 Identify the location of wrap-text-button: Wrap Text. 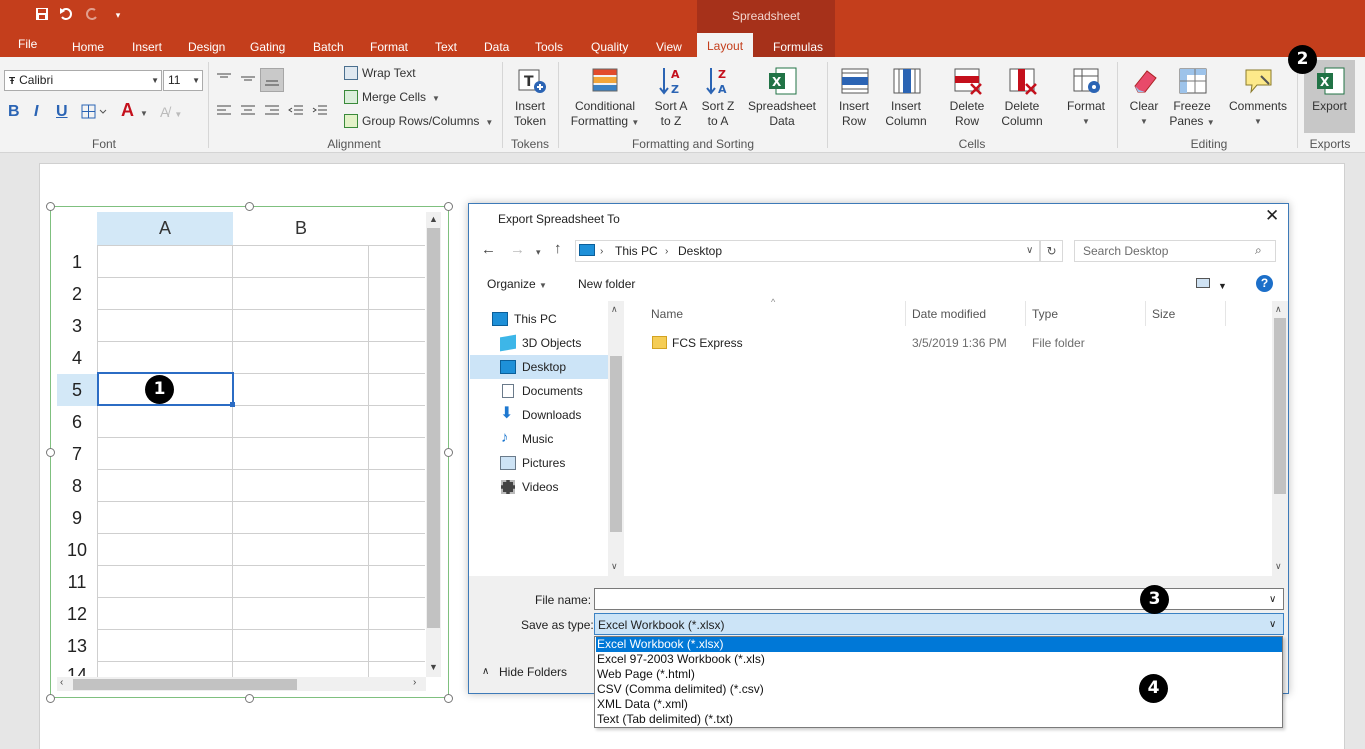
(380, 73).